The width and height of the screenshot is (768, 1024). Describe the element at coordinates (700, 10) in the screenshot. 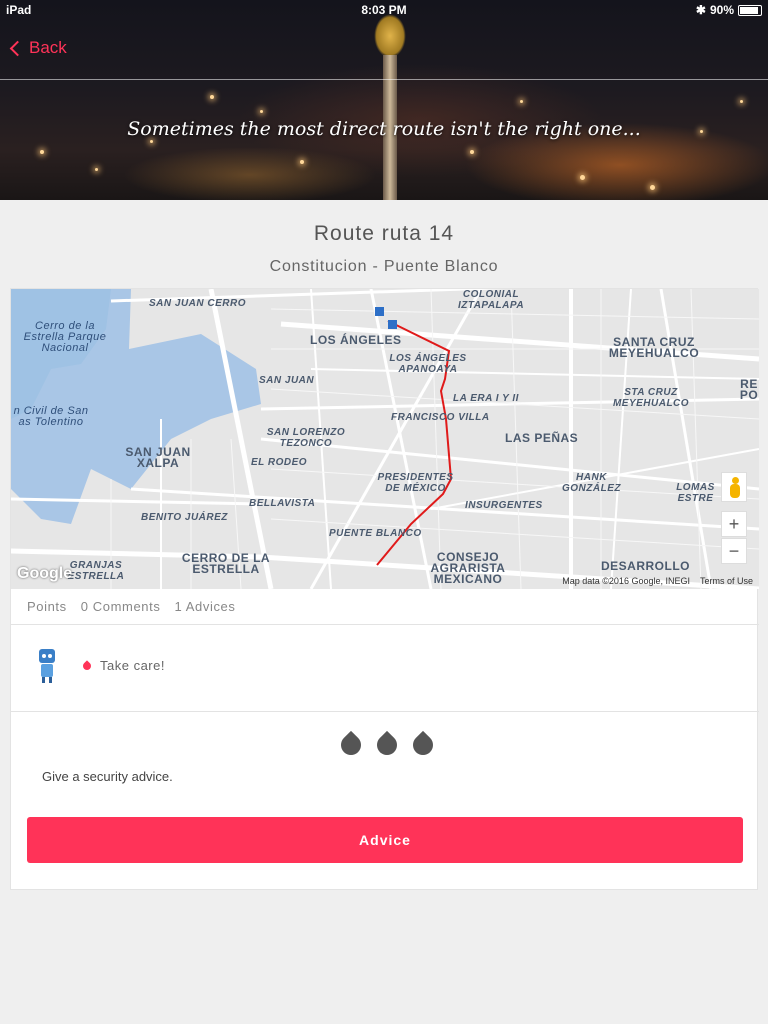

I see `bluetooth-icon: ✱` at that location.